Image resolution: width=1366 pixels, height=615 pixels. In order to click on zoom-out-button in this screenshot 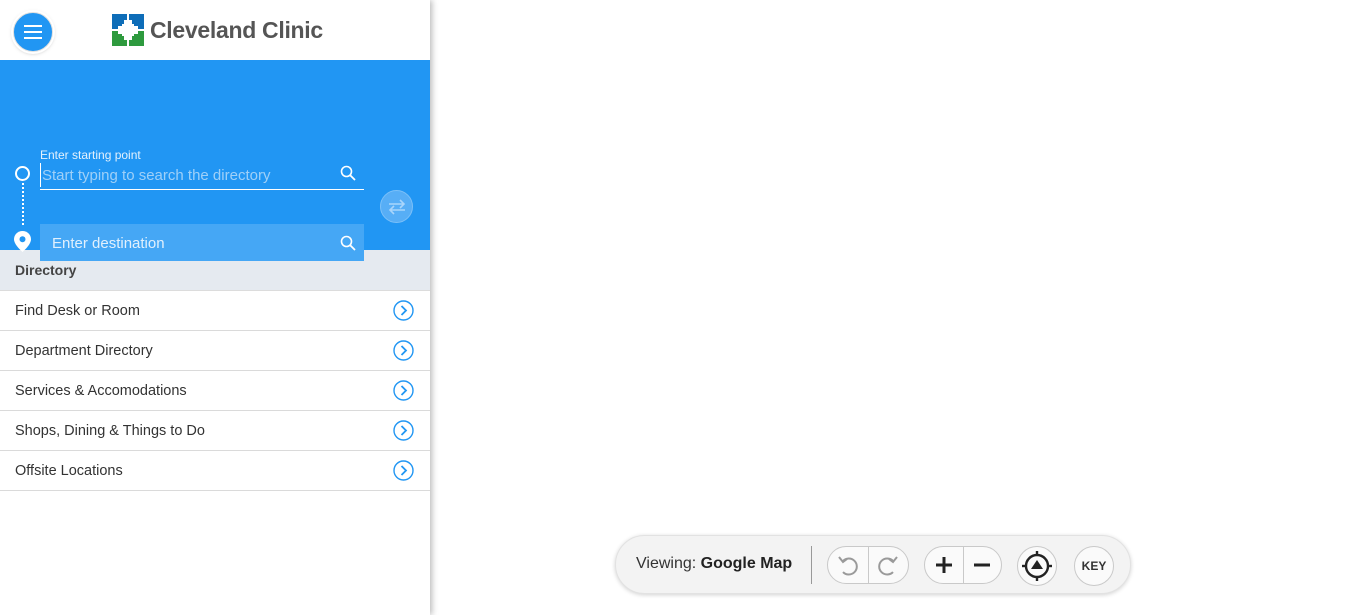, I will do `click(982, 565)`.